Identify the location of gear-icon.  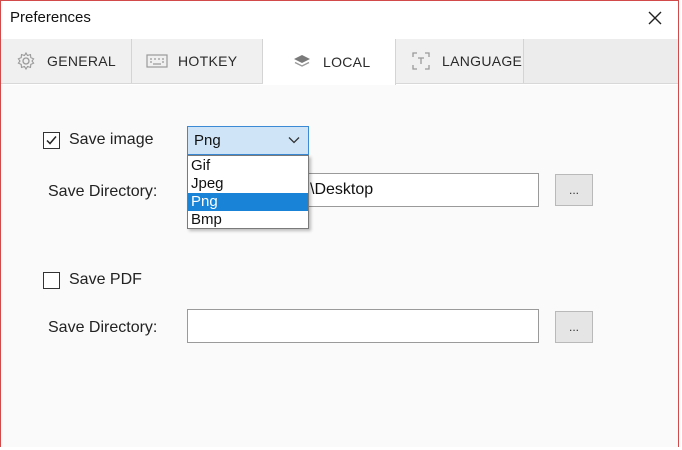
(26, 61).